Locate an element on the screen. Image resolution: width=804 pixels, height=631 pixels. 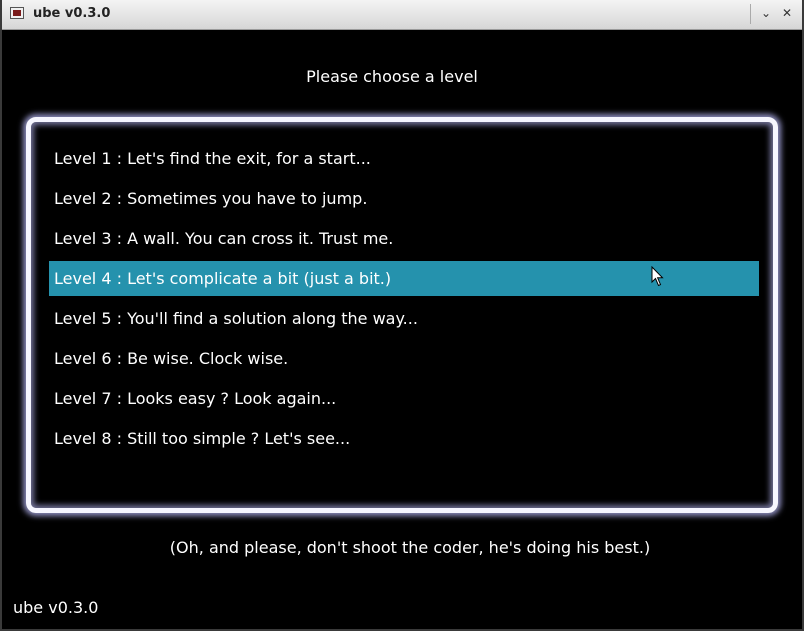
page-title: Please choose a level is located at coordinates (392, 76).